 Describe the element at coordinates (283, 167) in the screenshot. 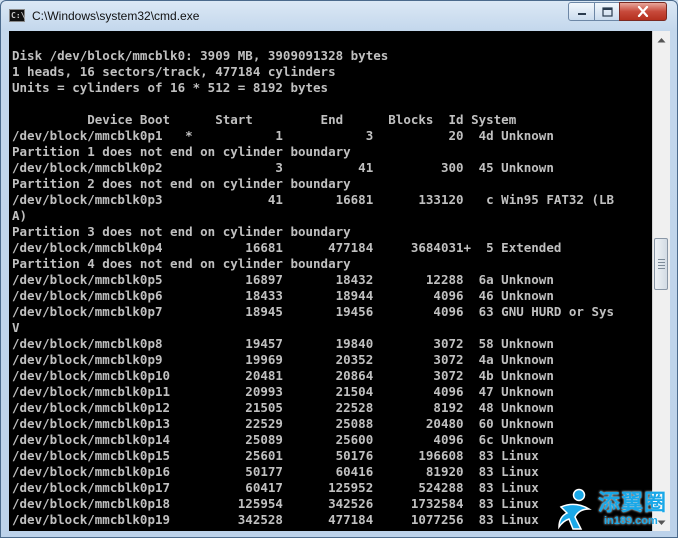

I see `console-line: /dev/block/mmcblk0p2 3 41 300 45 Unknown` at that location.